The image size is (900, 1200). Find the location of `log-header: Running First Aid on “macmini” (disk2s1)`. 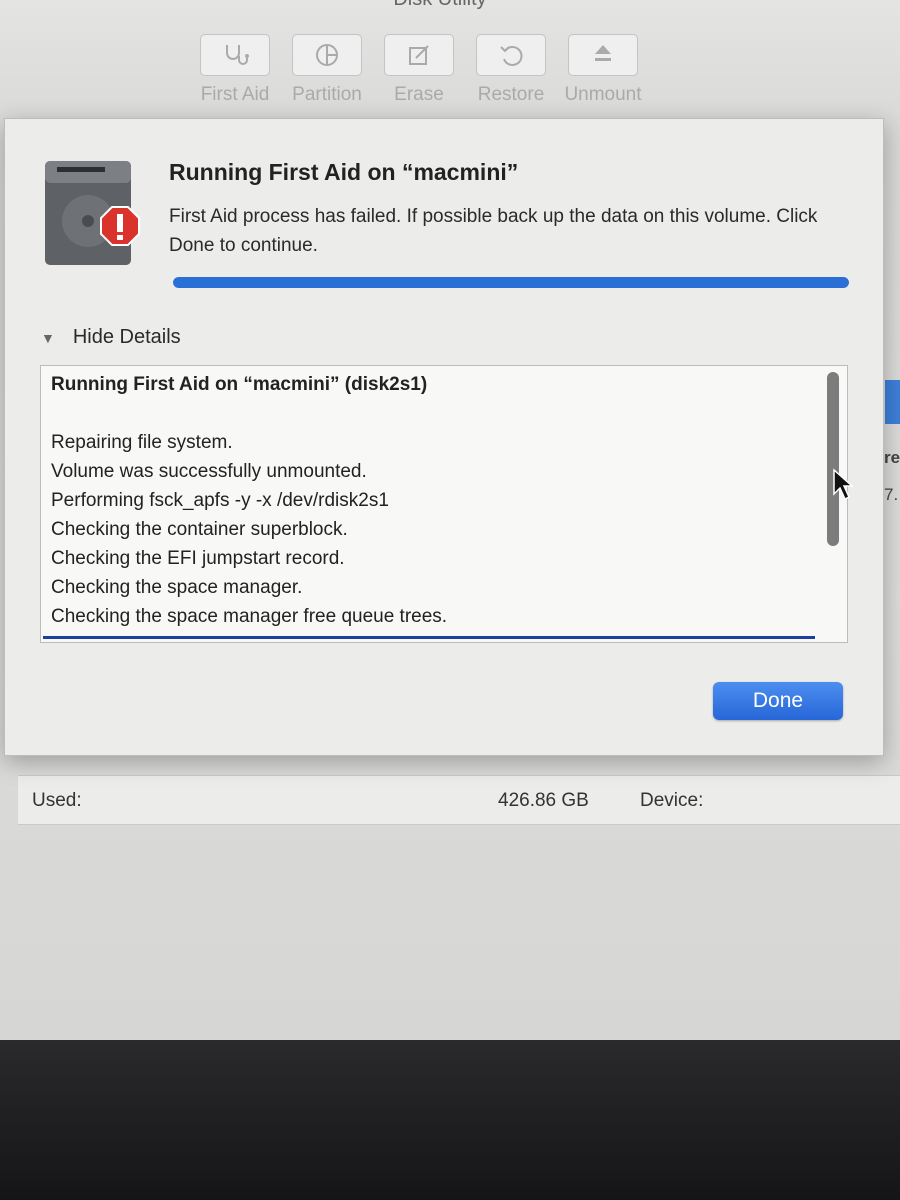

log-header: Running First Aid on “macmini” (disk2s1) is located at coordinates (239, 384).